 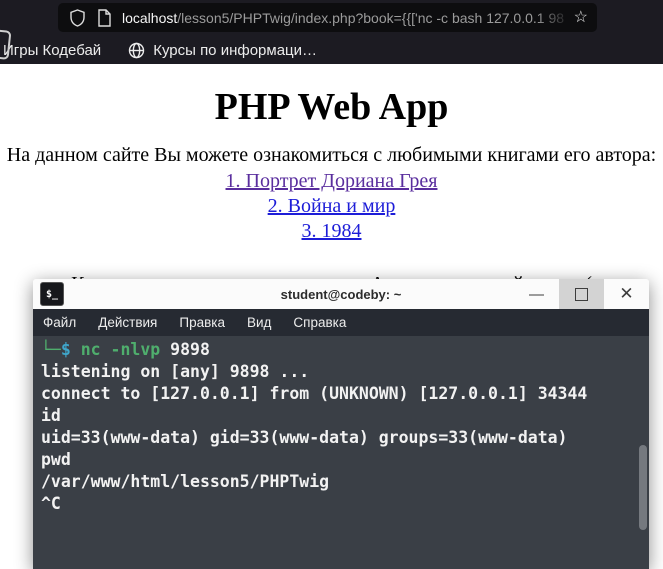 What do you see at coordinates (70, 349) in the screenshot?
I see `terminal-text-segment: $` at bounding box center [70, 349].